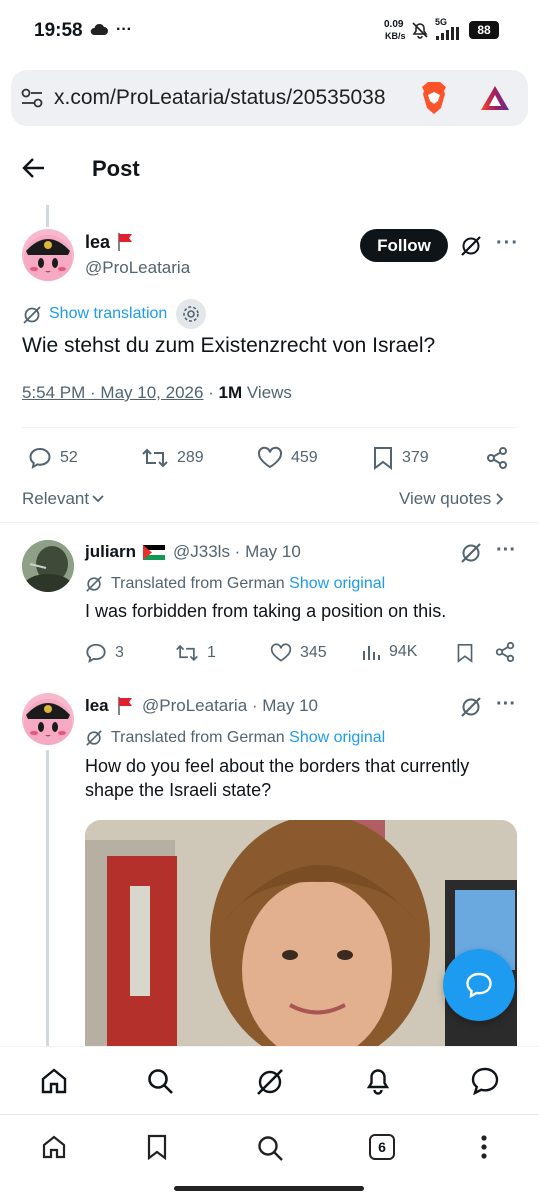 The image size is (539, 1200). What do you see at coordinates (112, 392) in the screenshot?
I see `post-timestamp: 5:54 PM · May 10, 2026` at bounding box center [112, 392].